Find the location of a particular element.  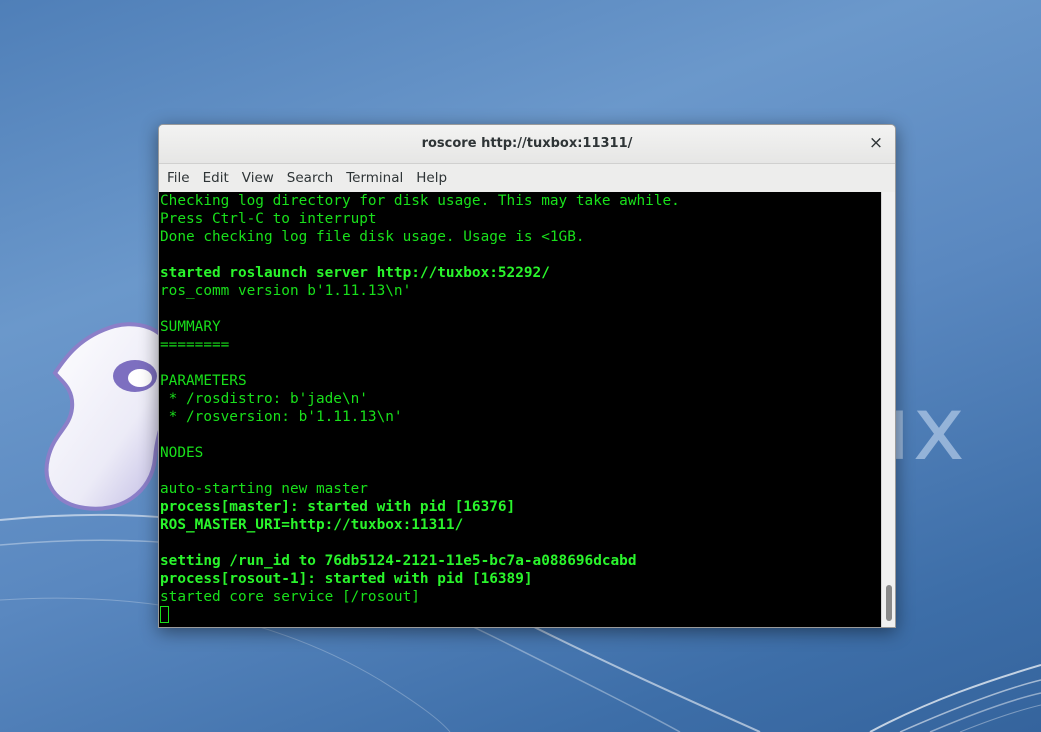

window-title: roscore http://tuxbox:11311/ is located at coordinates (527, 143).